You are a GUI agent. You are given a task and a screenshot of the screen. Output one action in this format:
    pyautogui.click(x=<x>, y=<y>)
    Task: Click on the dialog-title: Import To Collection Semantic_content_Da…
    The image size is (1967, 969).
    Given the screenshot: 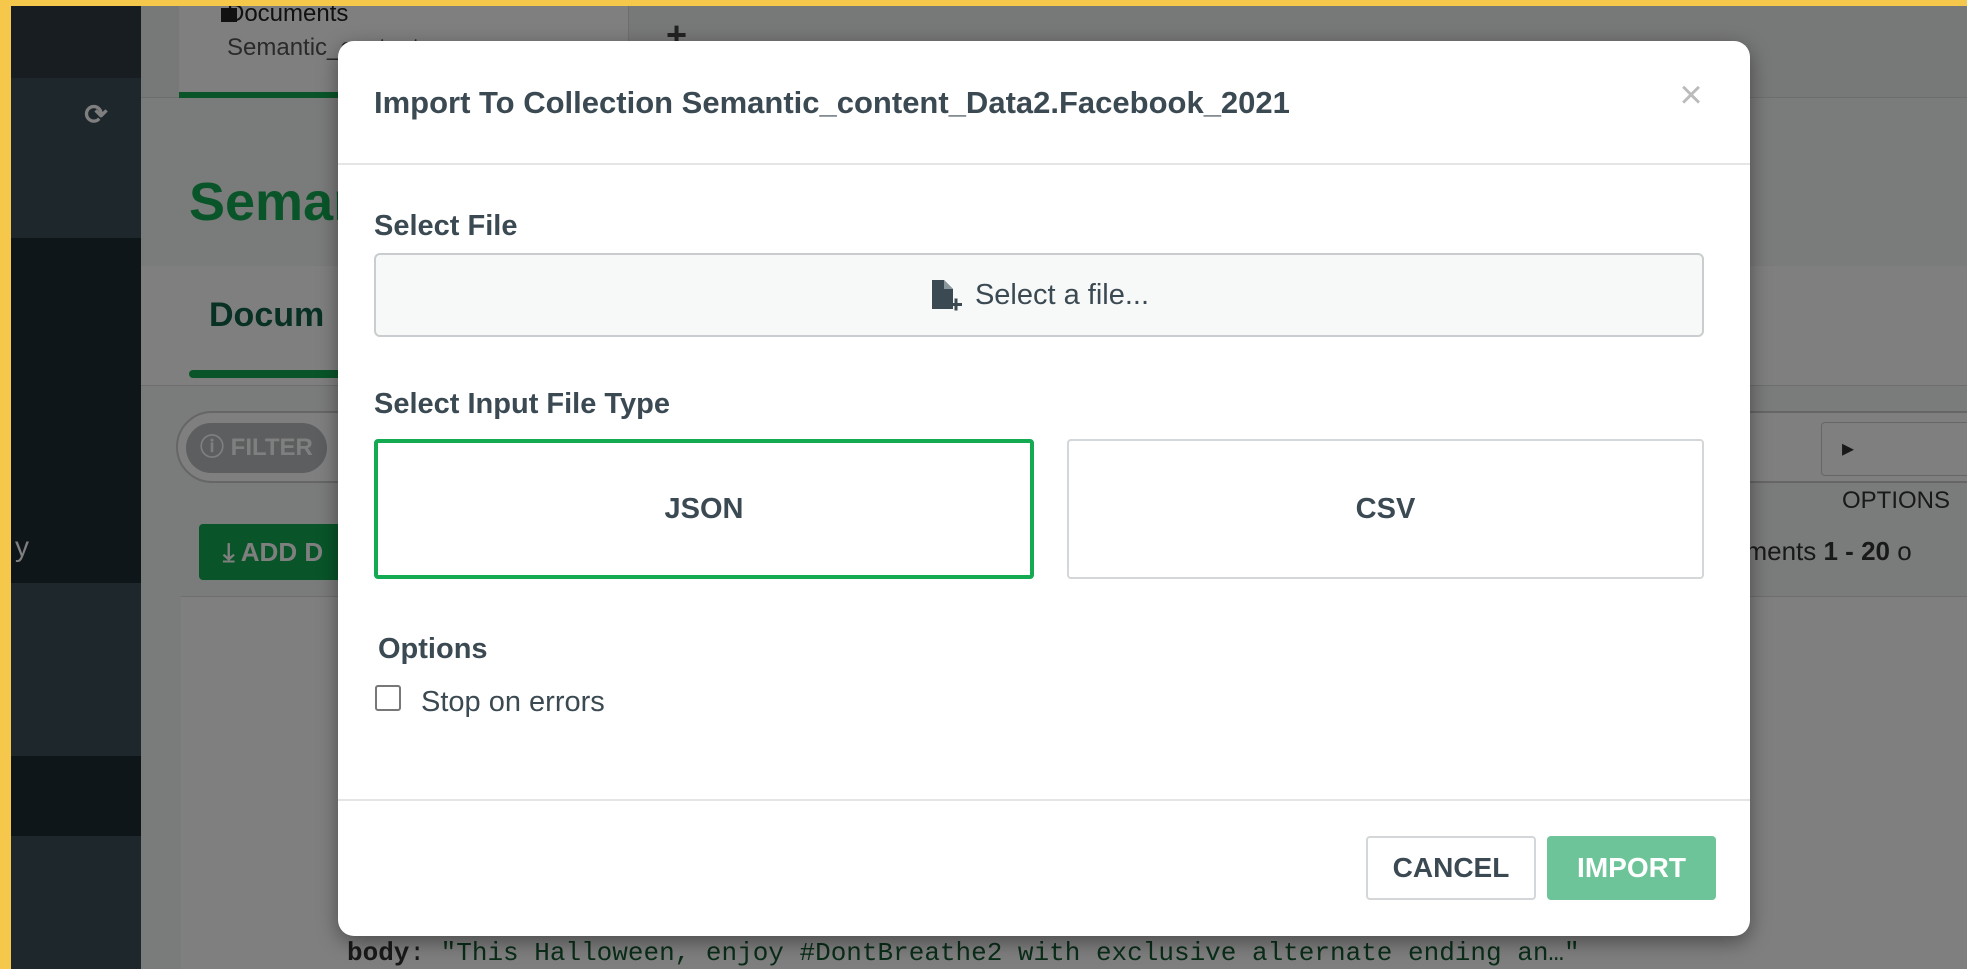 What is the action you would take?
    pyautogui.click(x=832, y=102)
    